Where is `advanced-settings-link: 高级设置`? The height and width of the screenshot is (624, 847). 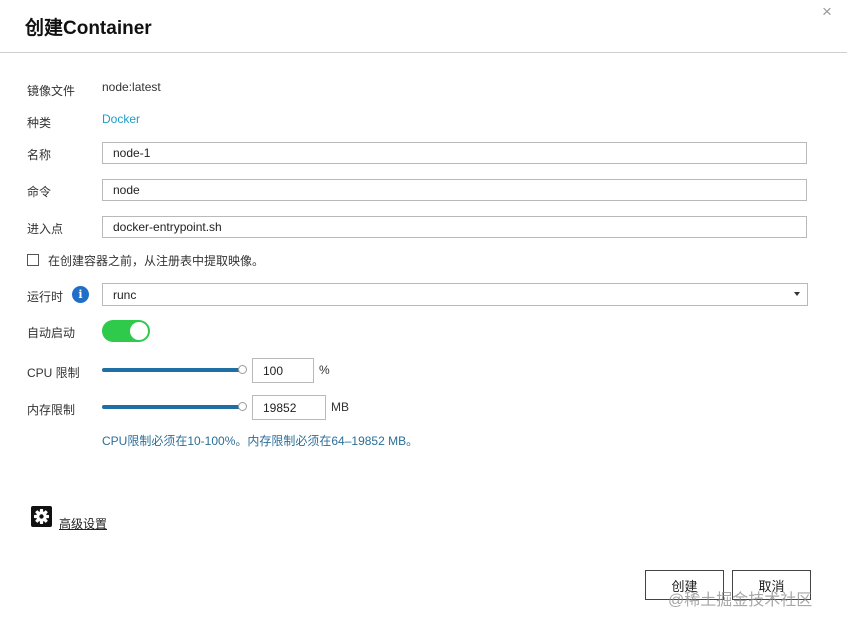 advanced-settings-link: 高级设置 is located at coordinates (83, 523).